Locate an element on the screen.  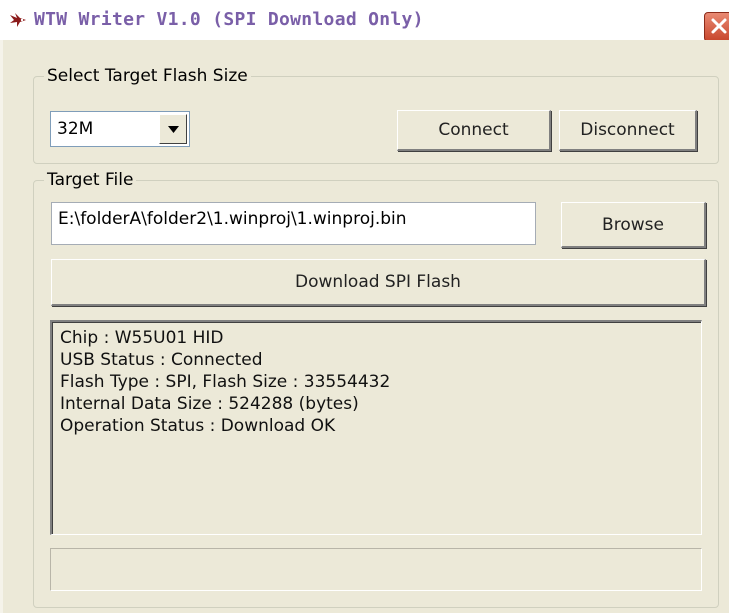
disconnect-button-label: Disconnect is located at coordinates (627, 130).